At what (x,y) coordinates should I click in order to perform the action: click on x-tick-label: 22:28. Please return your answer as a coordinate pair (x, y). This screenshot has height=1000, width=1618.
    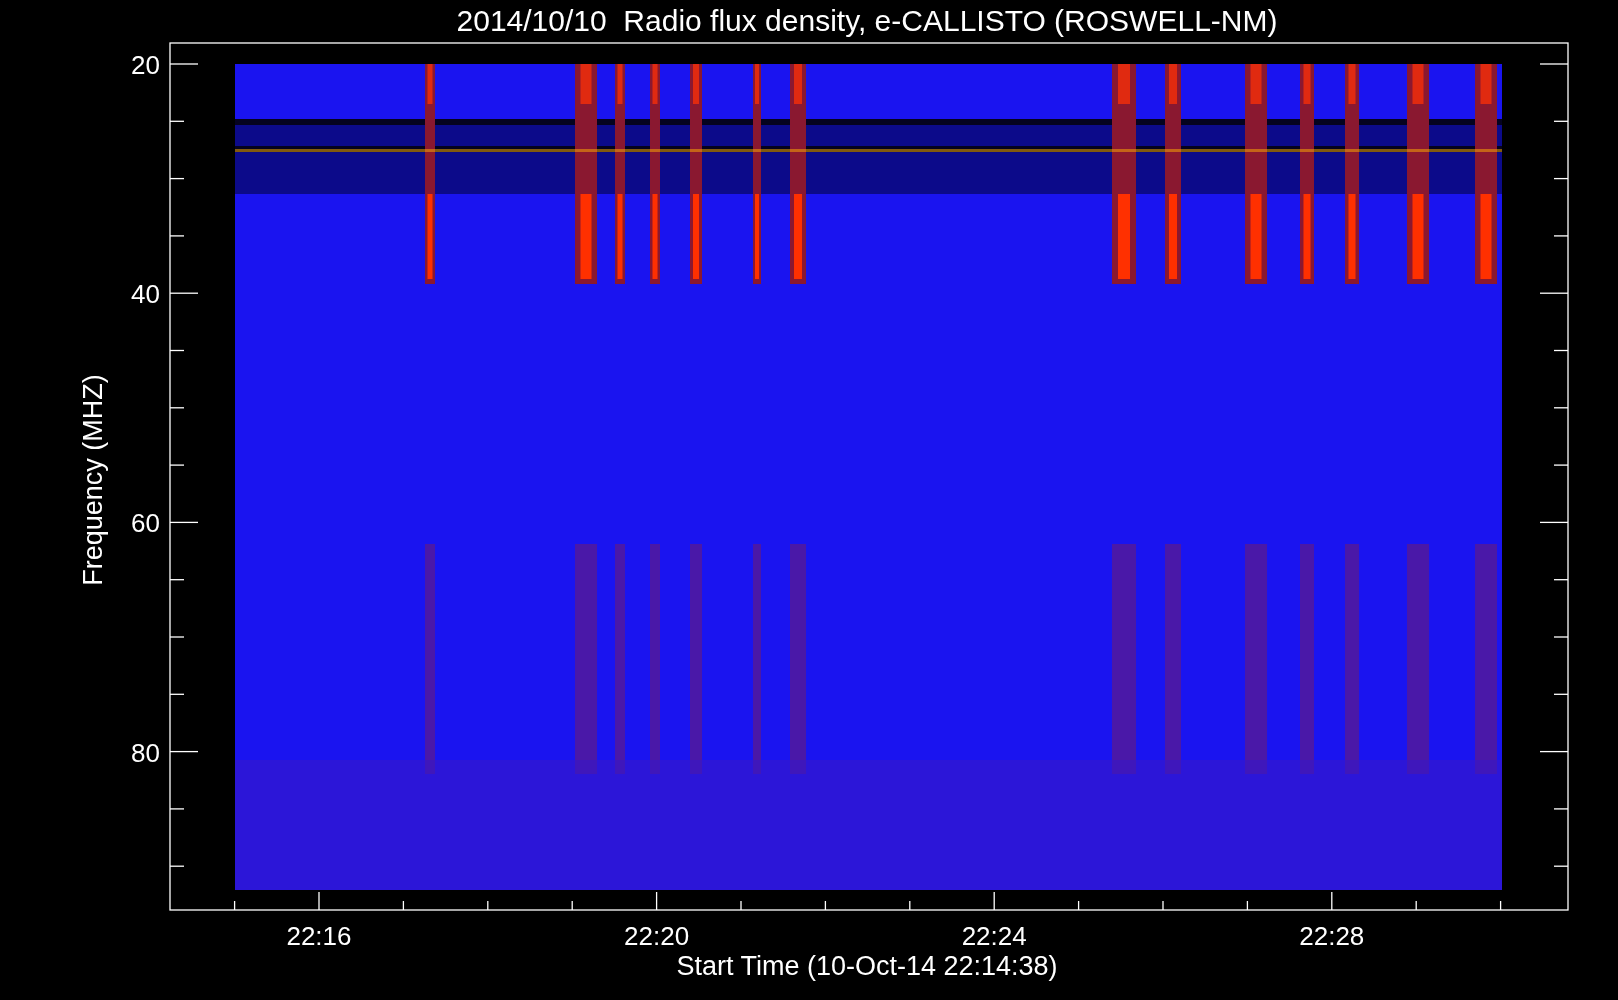
    Looking at the image, I should click on (1332, 936).